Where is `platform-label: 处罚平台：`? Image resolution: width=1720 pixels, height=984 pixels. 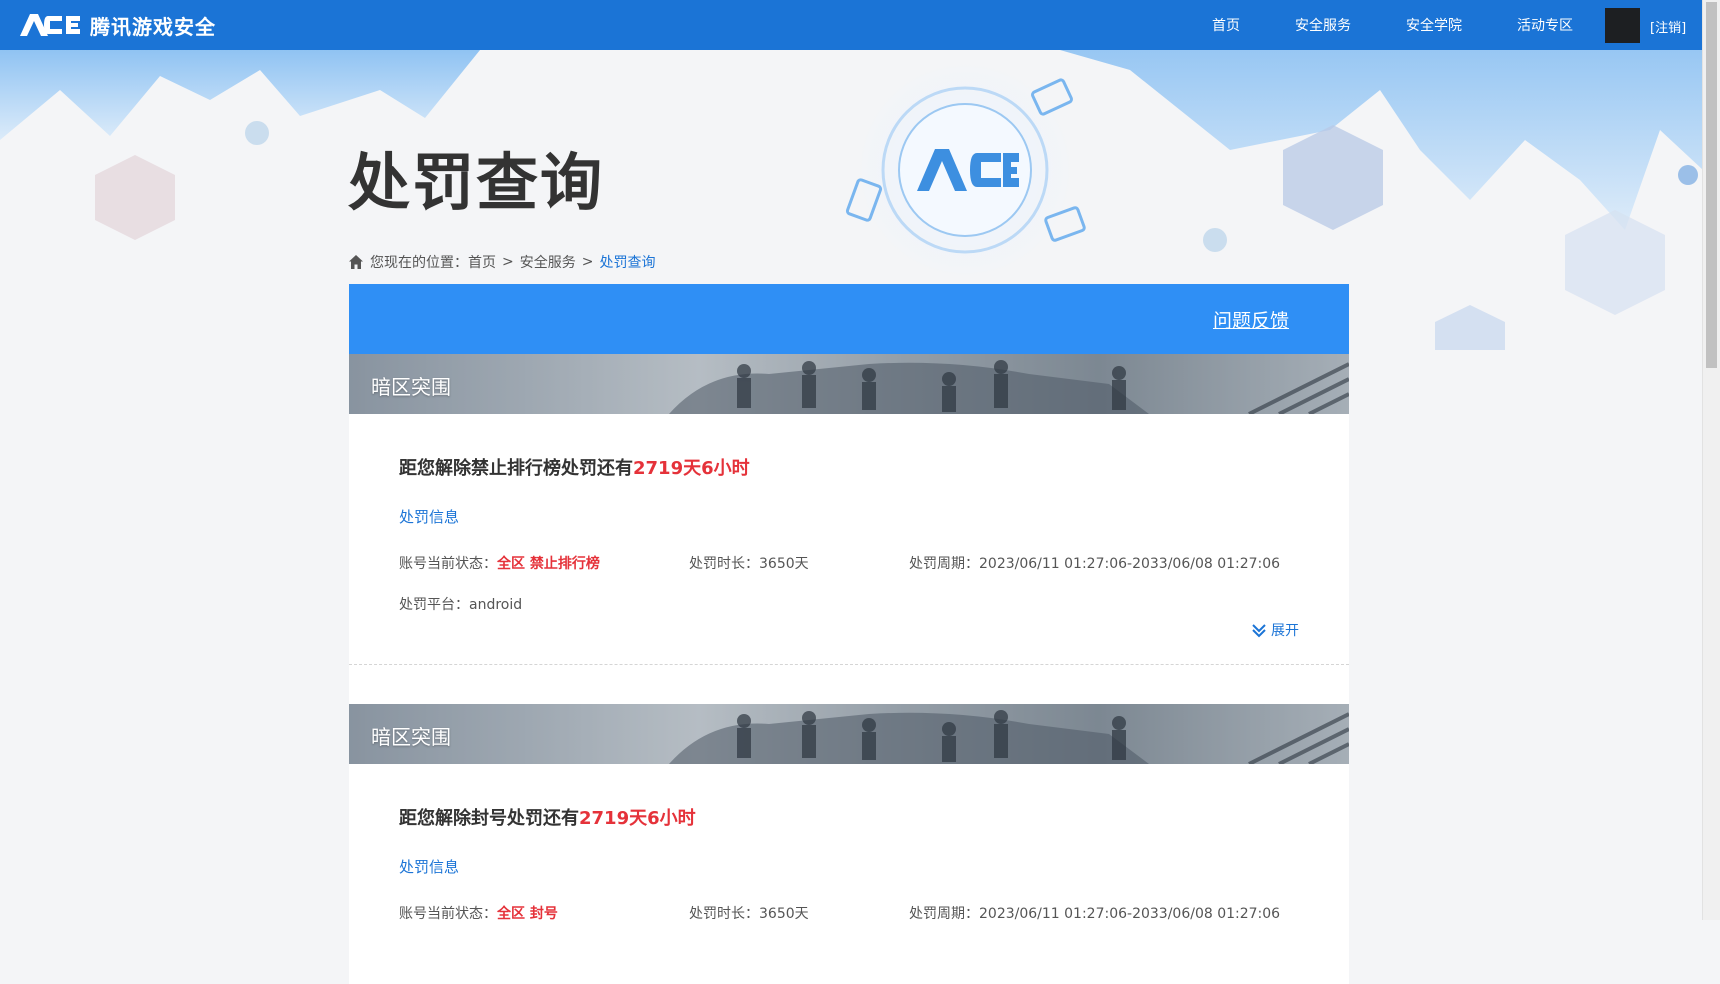
platform-label: 处罚平台： is located at coordinates (434, 605).